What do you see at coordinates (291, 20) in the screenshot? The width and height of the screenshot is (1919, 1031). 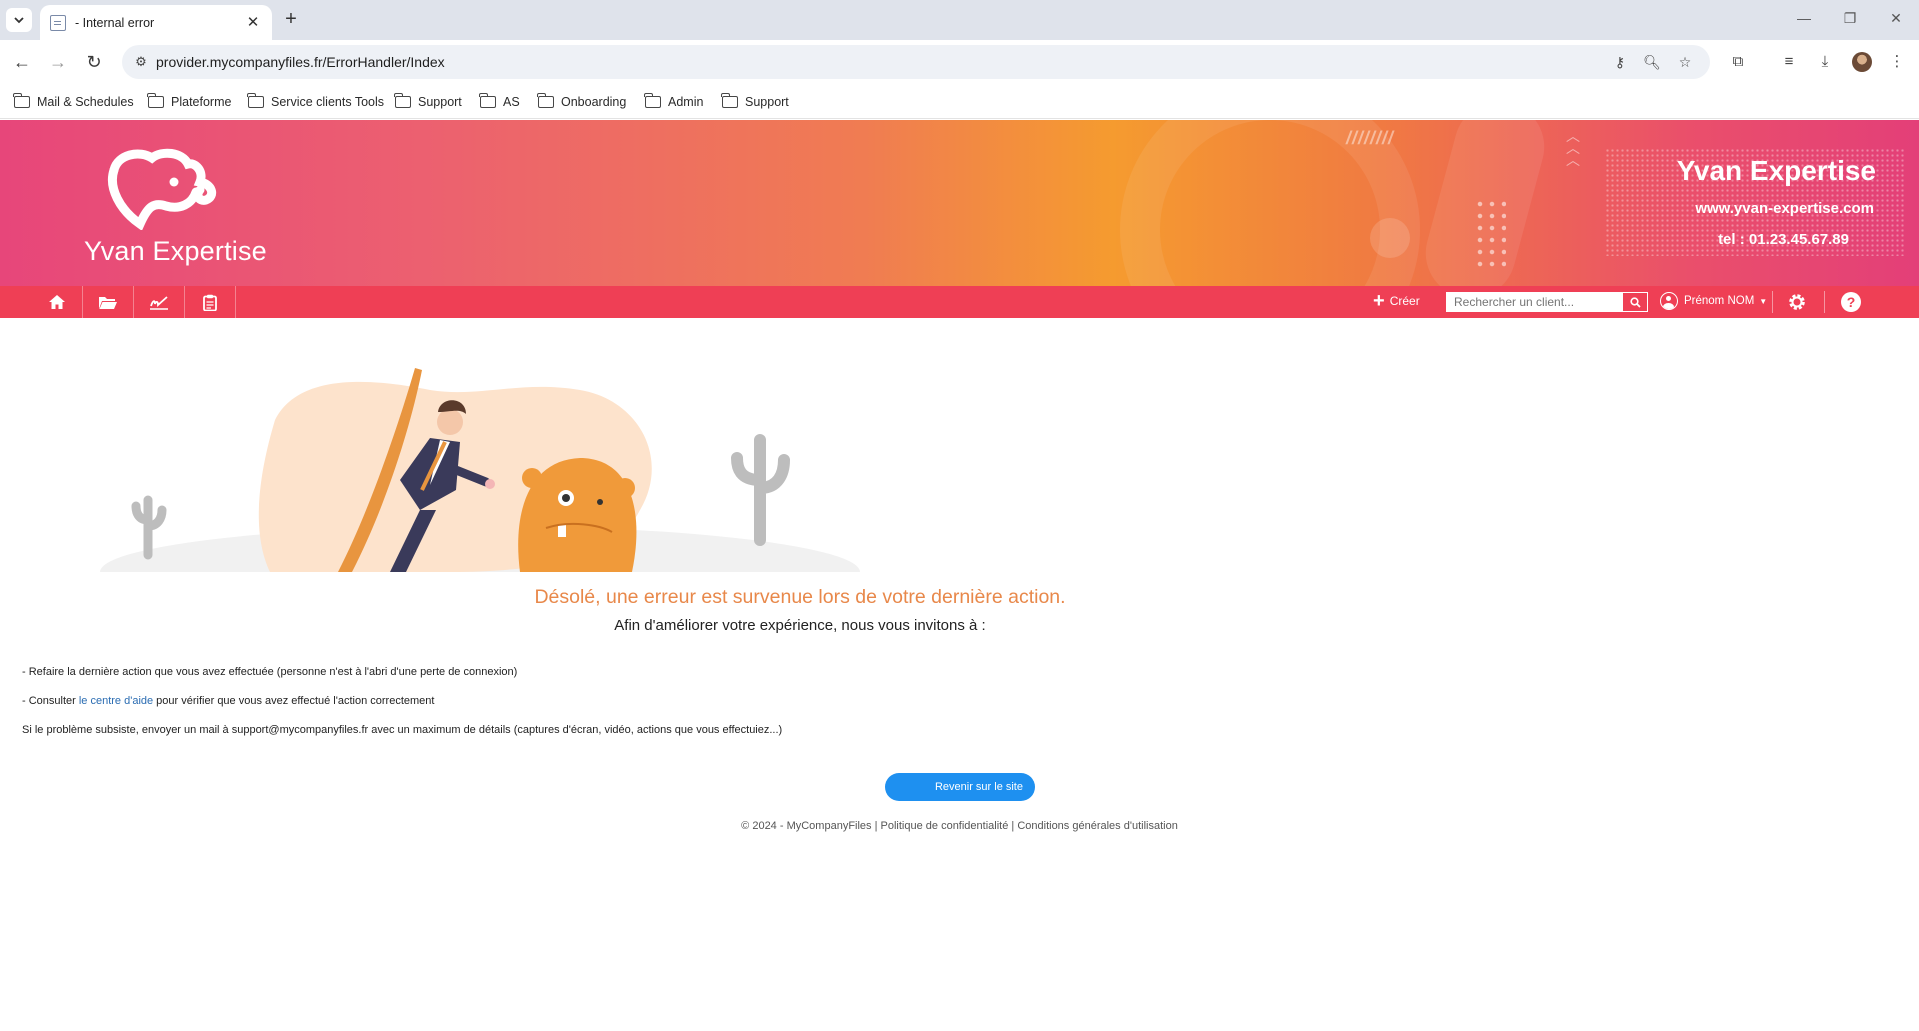 I see `new-tab-button: +` at bounding box center [291, 20].